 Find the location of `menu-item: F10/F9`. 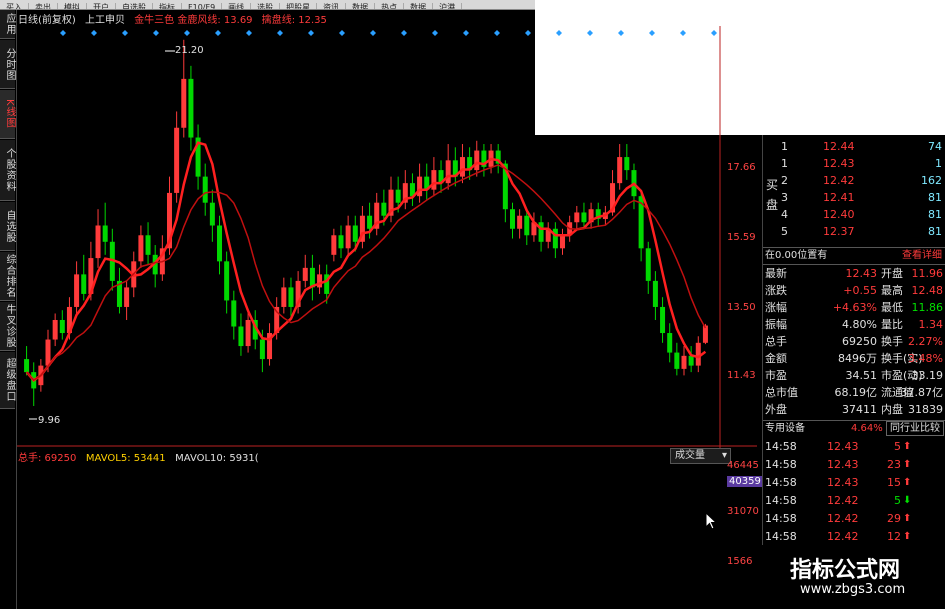

menu-item: F10/F9 is located at coordinates (202, 6).